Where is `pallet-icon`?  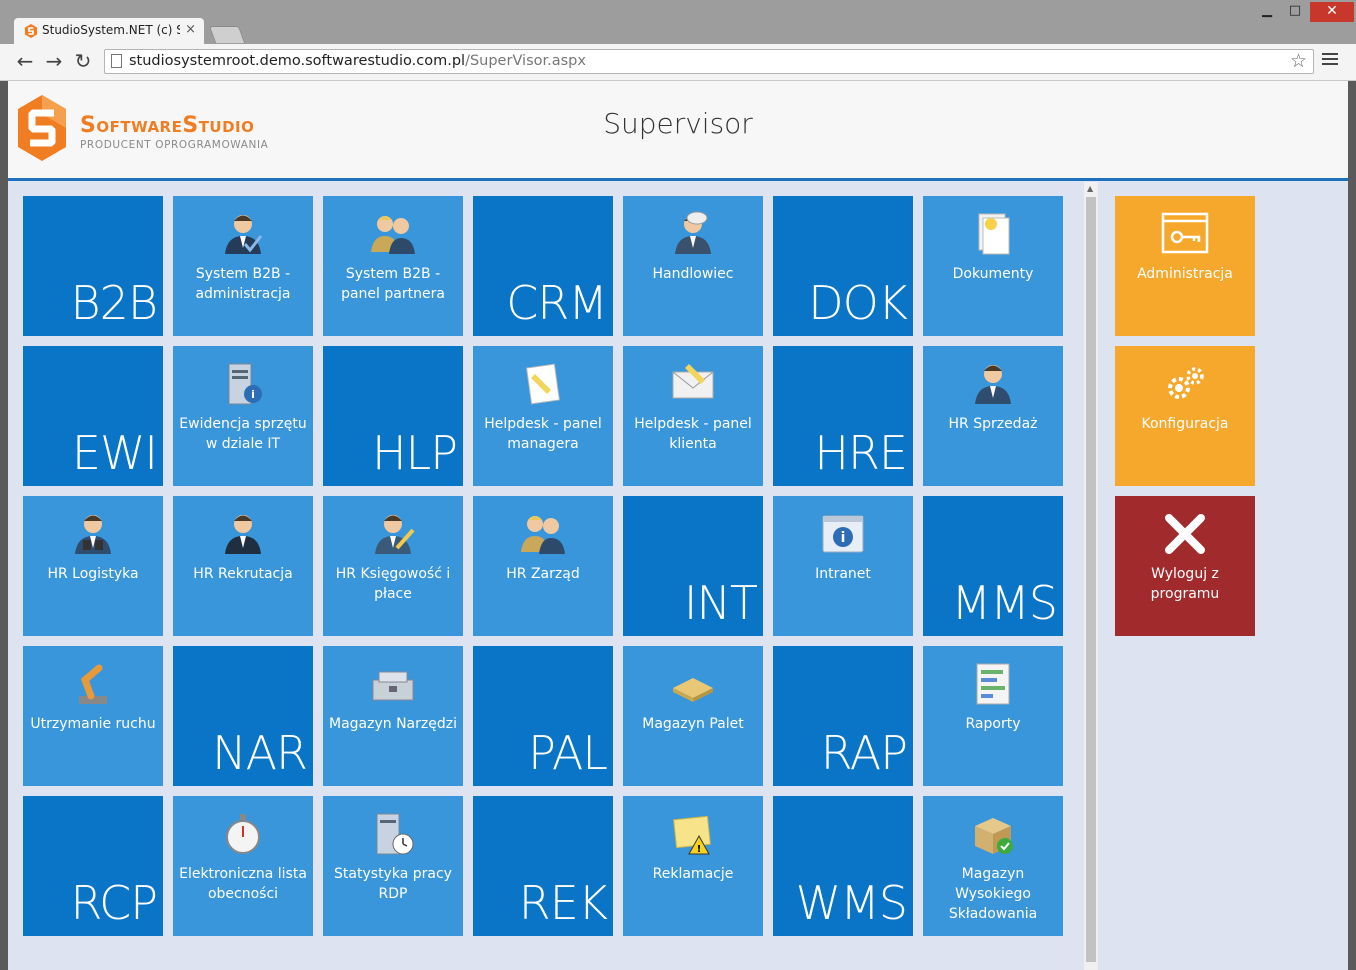 pallet-icon is located at coordinates (693, 690).